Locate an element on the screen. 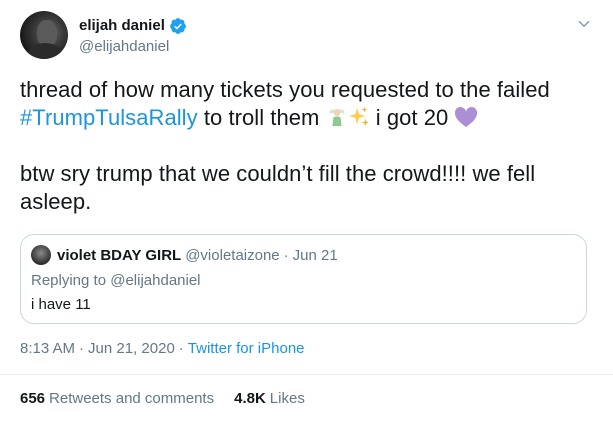 The image size is (613, 422). purple-heart-emoji-icon is located at coordinates (466, 116).